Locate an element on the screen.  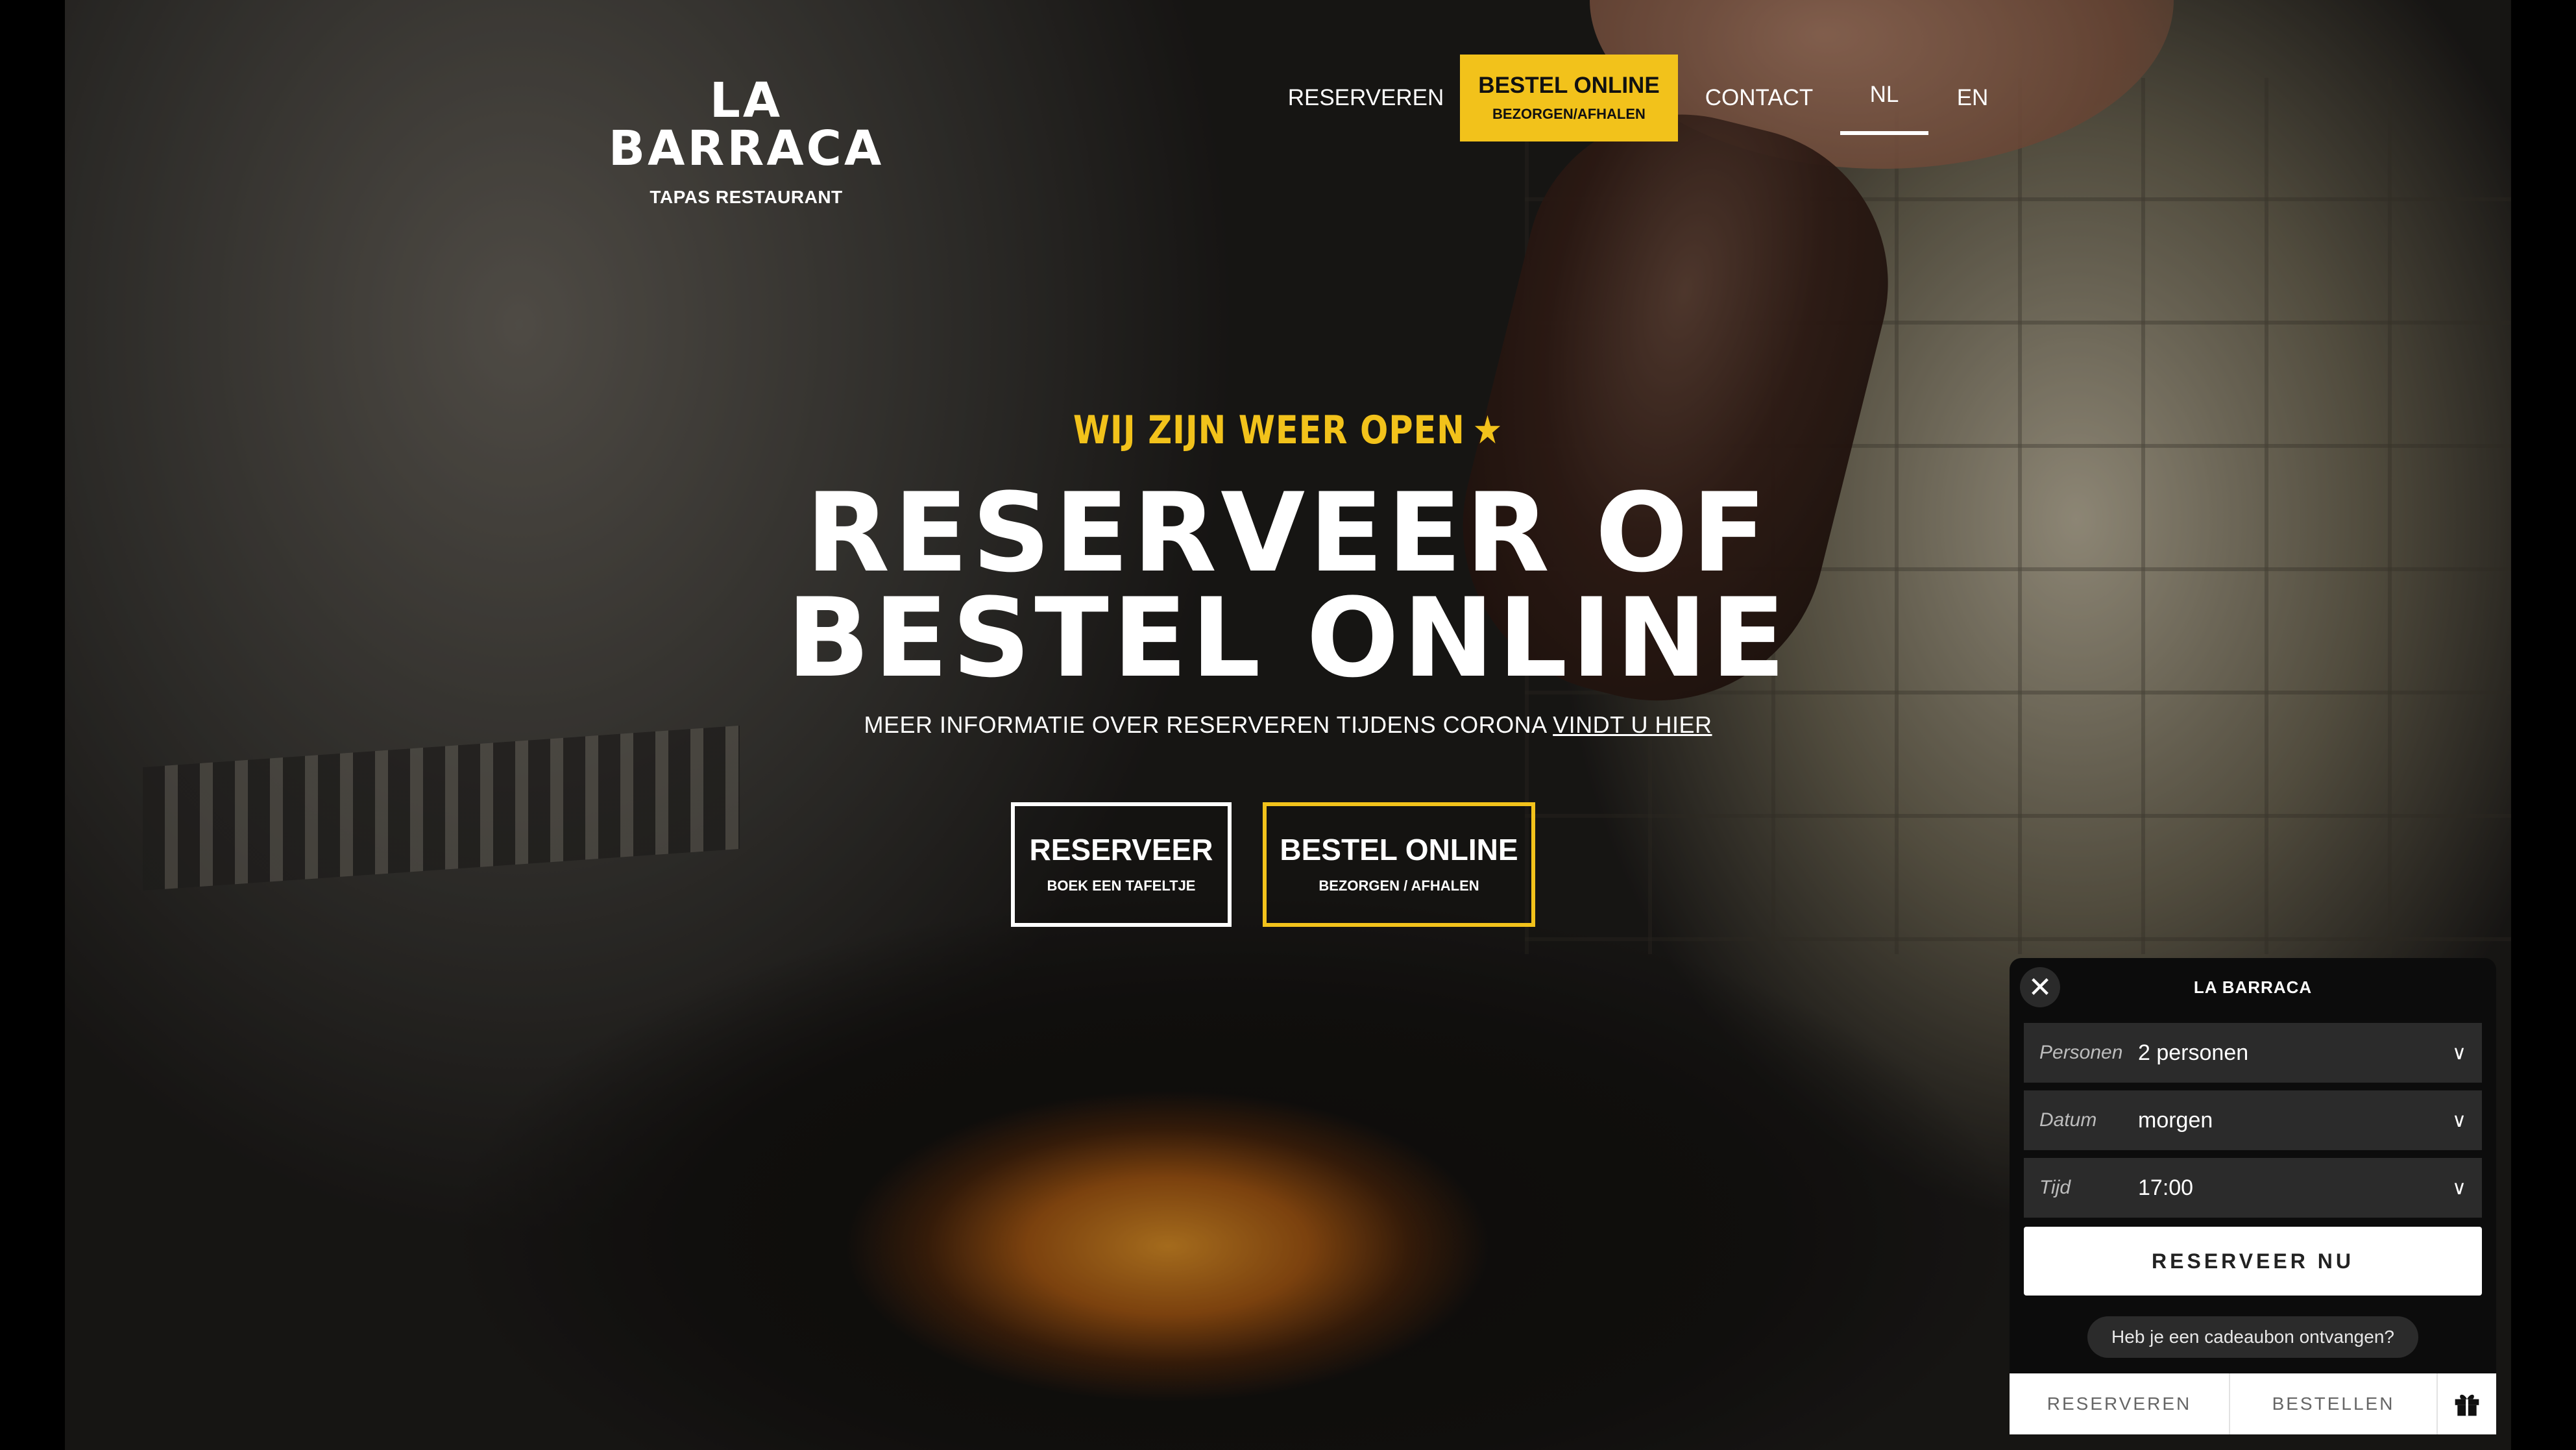
datum-label: Datum is located at coordinates (2068, 1120).